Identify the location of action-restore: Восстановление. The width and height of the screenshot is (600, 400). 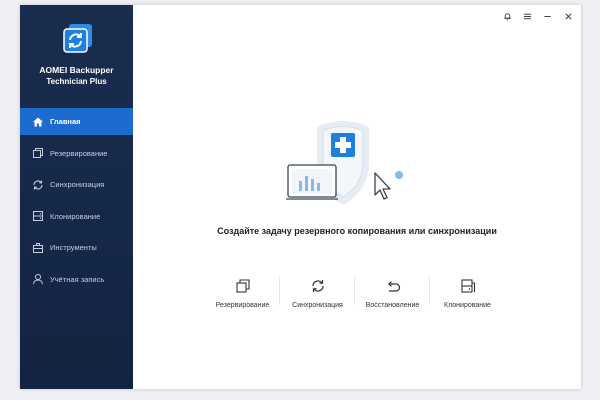
(392, 297).